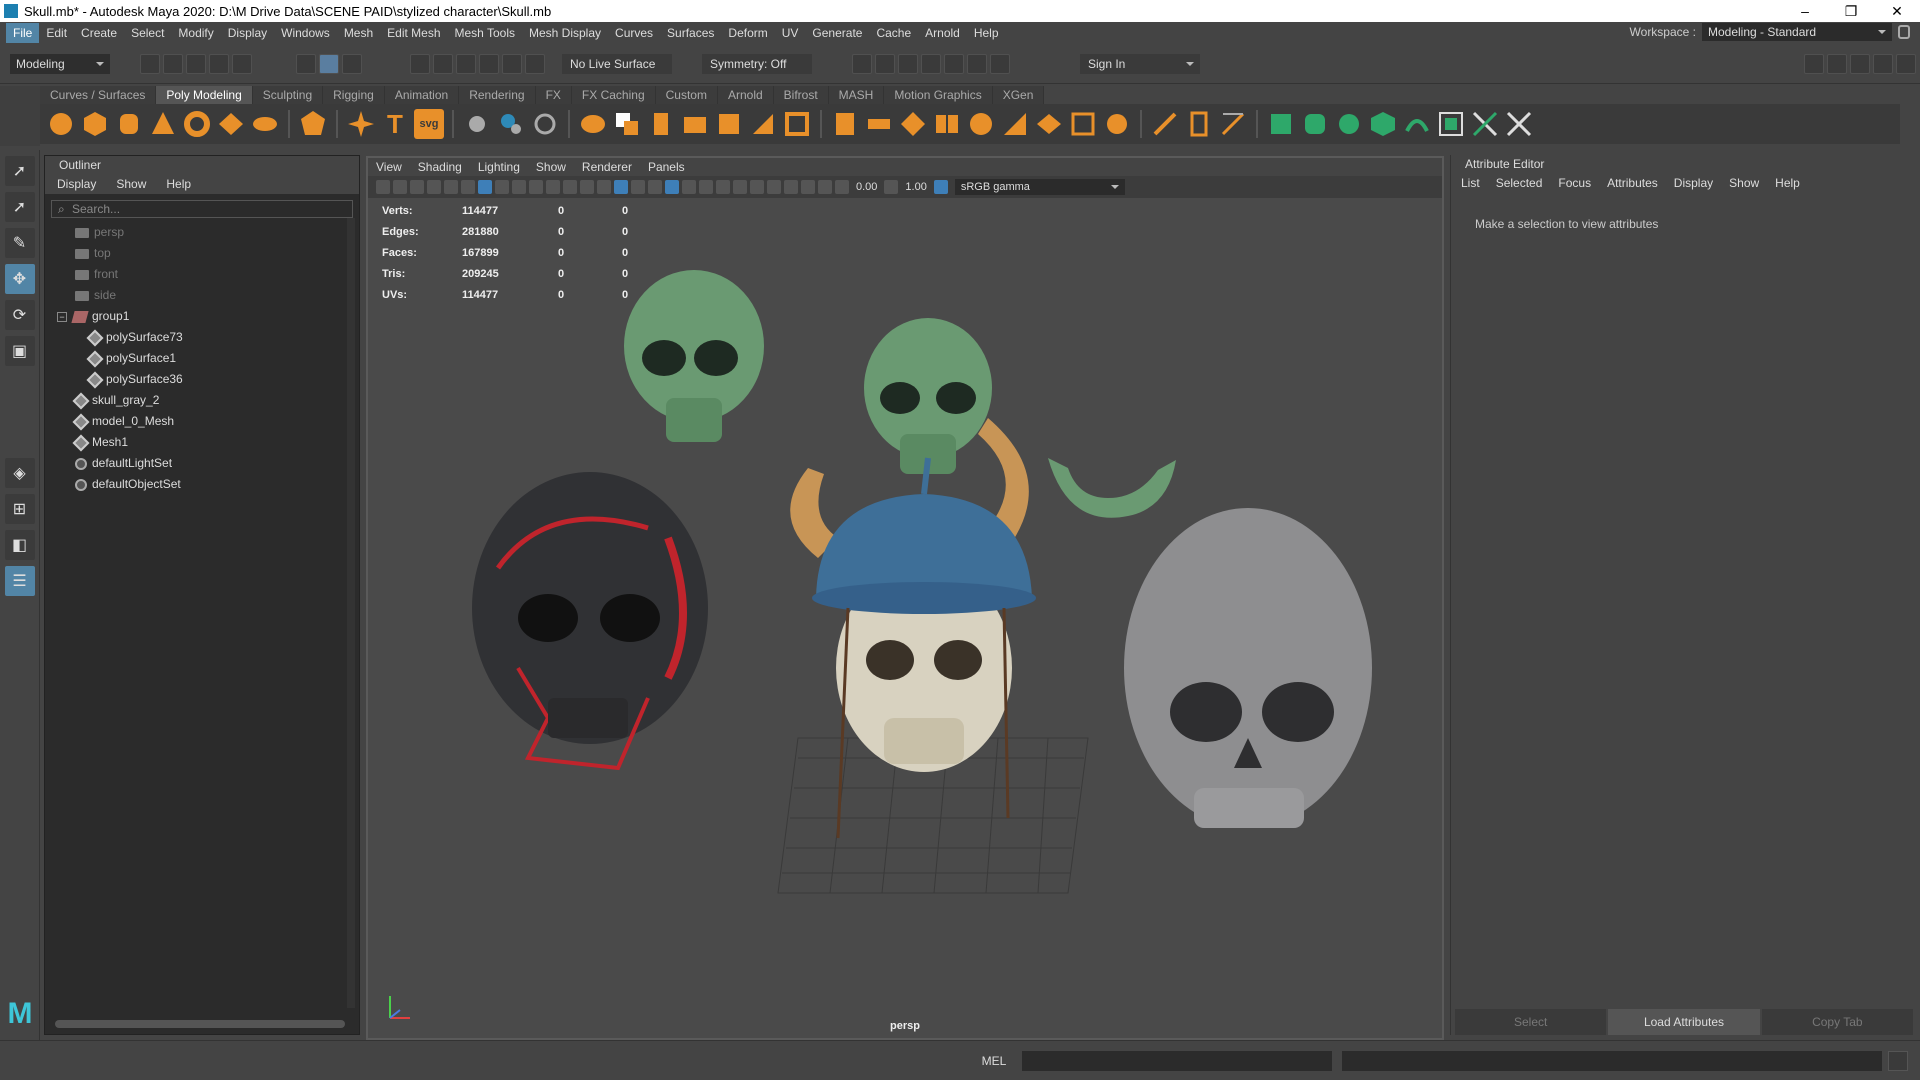 This screenshot has width=1920, height=1080. What do you see at coordinates (329, 64) in the screenshot?
I see `select-object-icon` at bounding box center [329, 64].